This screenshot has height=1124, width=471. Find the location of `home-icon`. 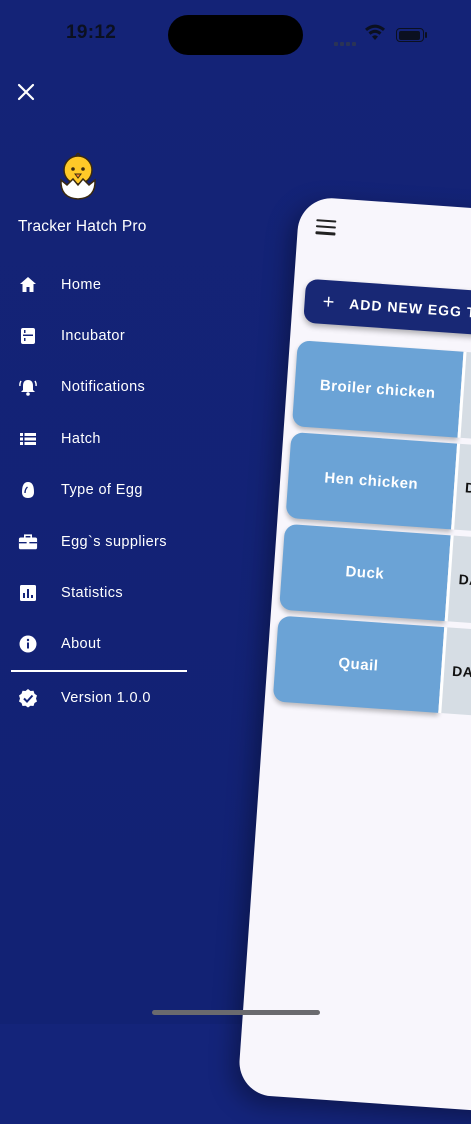

home-icon is located at coordinates (28, 285).